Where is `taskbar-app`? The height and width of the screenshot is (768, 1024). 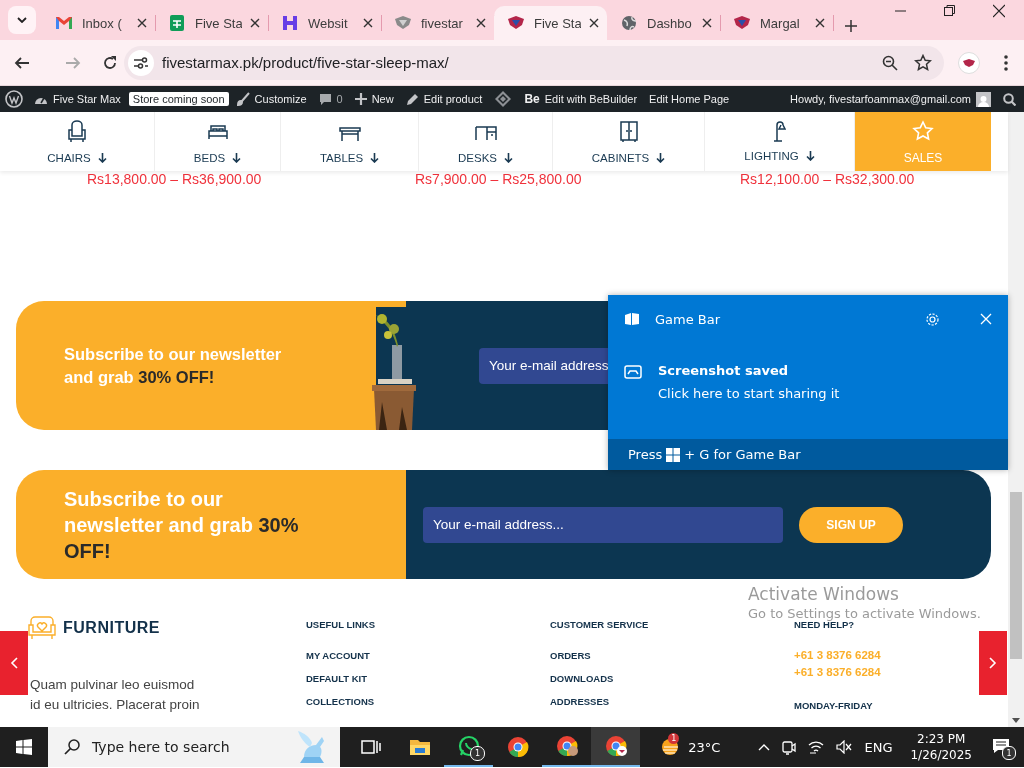 taskbar-app is located at coordinates (615, 747).